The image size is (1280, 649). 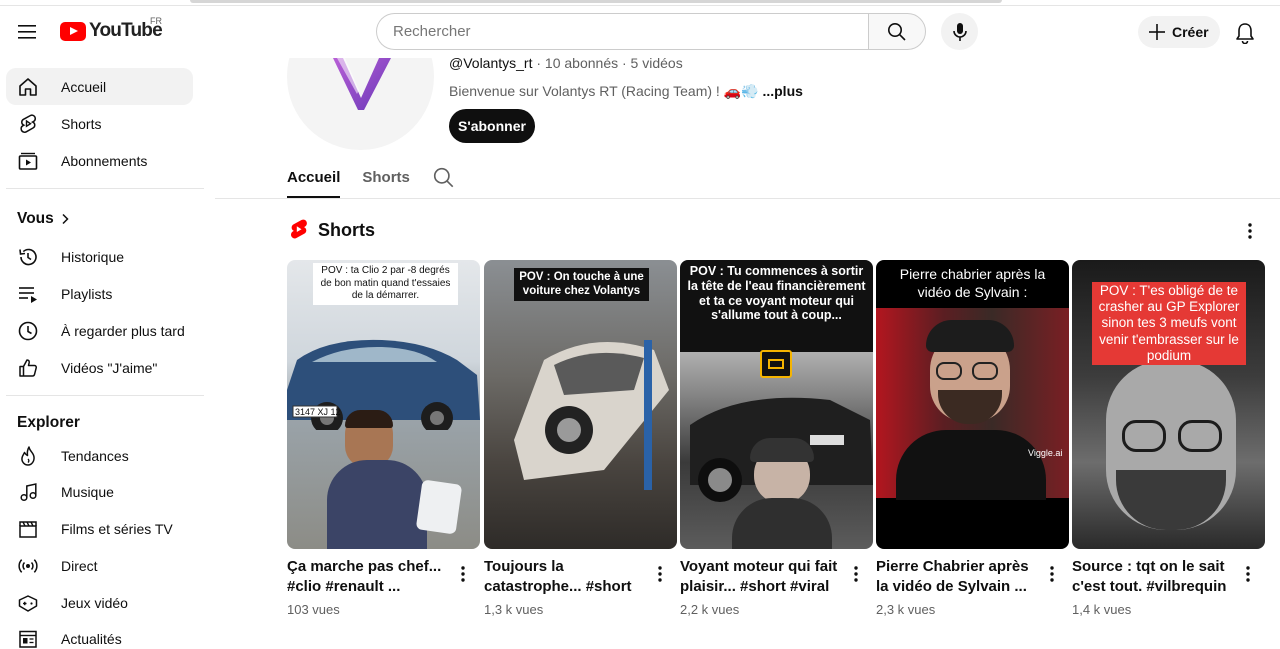 I want to click on watermark: Viggle.ai, so click(x=1045, y=453).